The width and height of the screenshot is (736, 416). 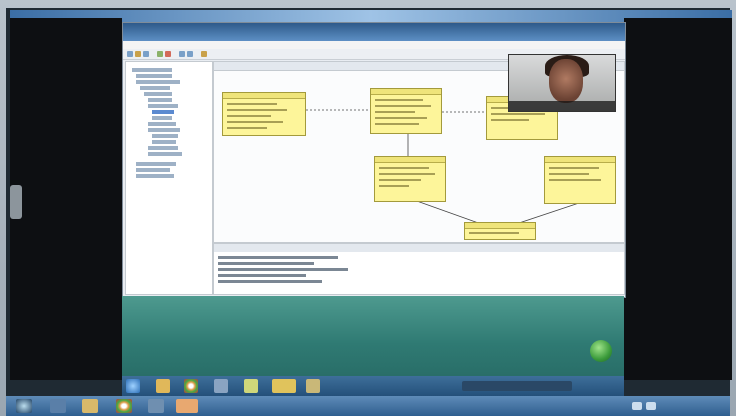 I want to click on remote-desktop-wallpaper, so click(x=373, y=336).